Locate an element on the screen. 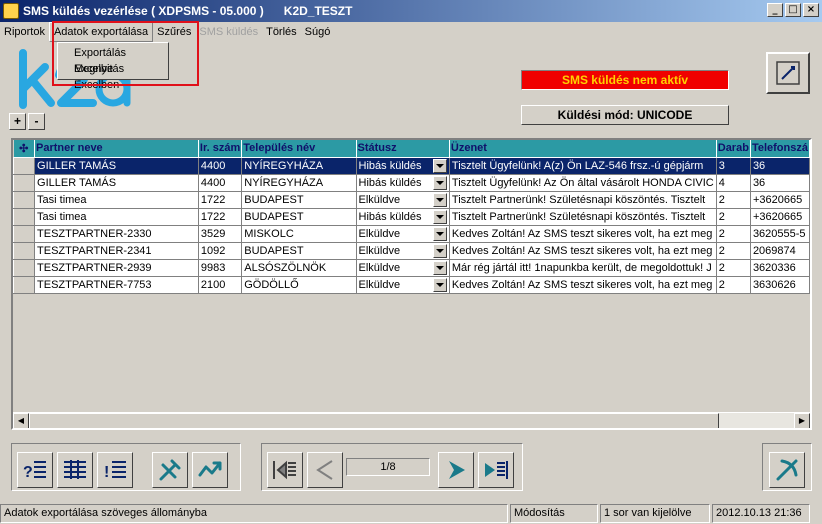 The width and height of the screenshot is (822, 524). page-indicator: 1/8 is located at coordinates (388, 467).